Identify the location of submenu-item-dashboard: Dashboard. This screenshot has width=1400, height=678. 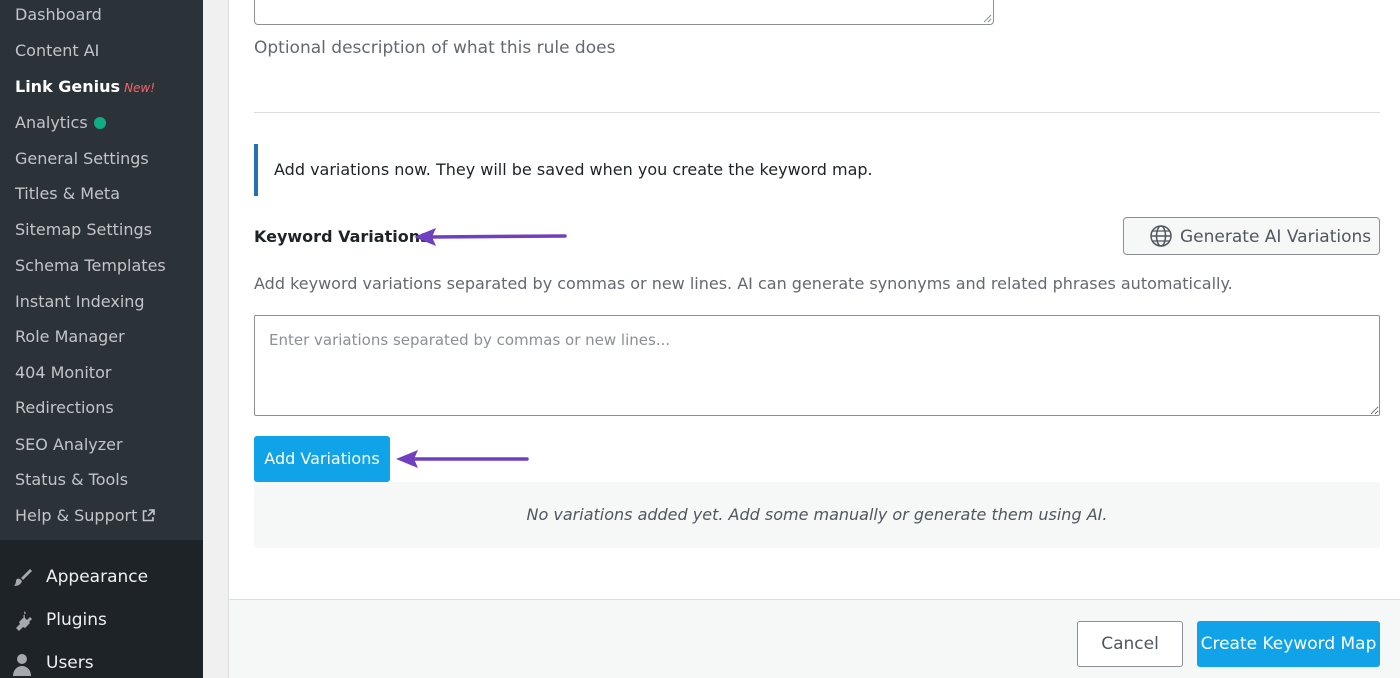
(58, 15).